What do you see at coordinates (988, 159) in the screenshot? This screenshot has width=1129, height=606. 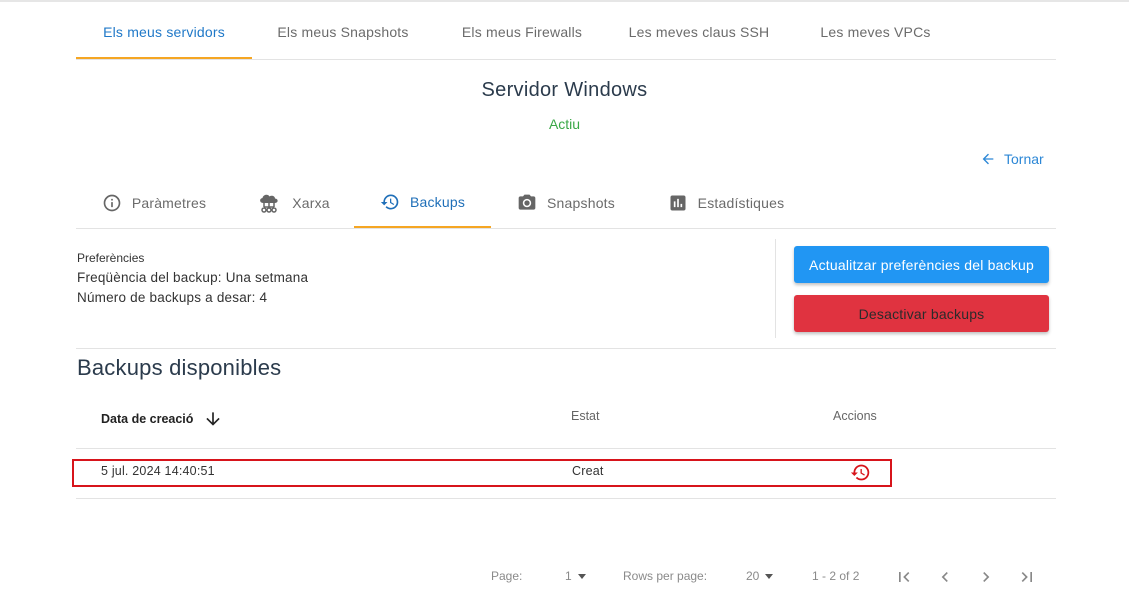 I see `arrow-left-icon` at bounding box center [988, 159].